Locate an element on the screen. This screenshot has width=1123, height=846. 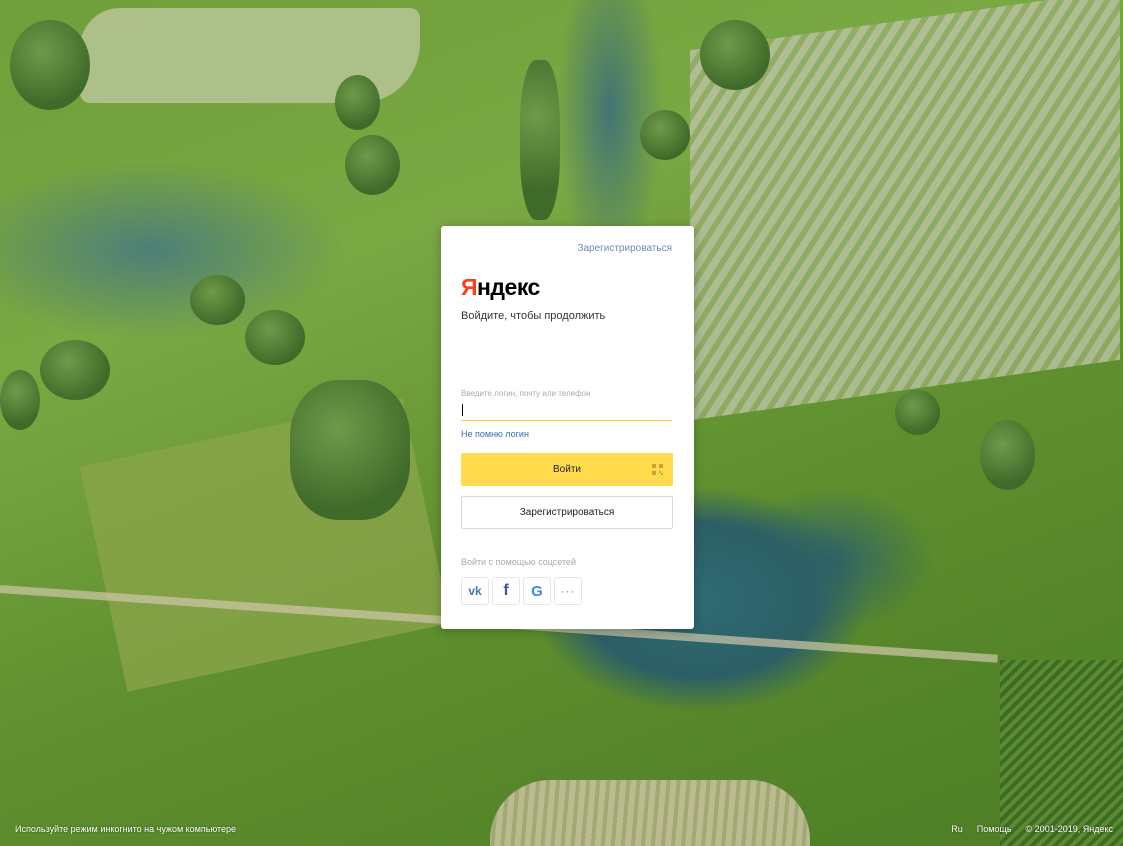
google-icon: G is located at coordinates (537, 591).